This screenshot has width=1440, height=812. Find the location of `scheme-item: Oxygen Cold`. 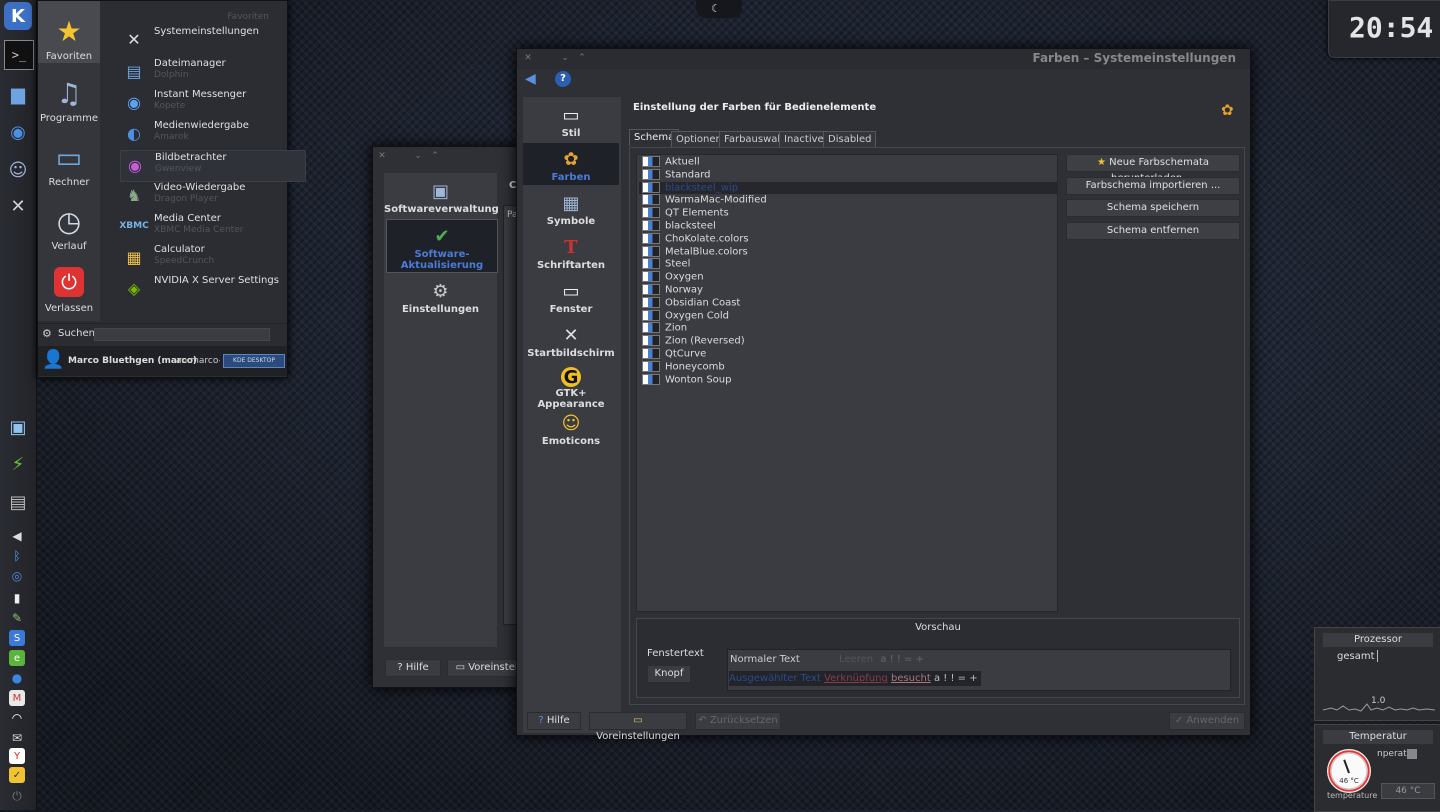

scheme-item: Oxygen Cold is located at coordinates (848, 316).